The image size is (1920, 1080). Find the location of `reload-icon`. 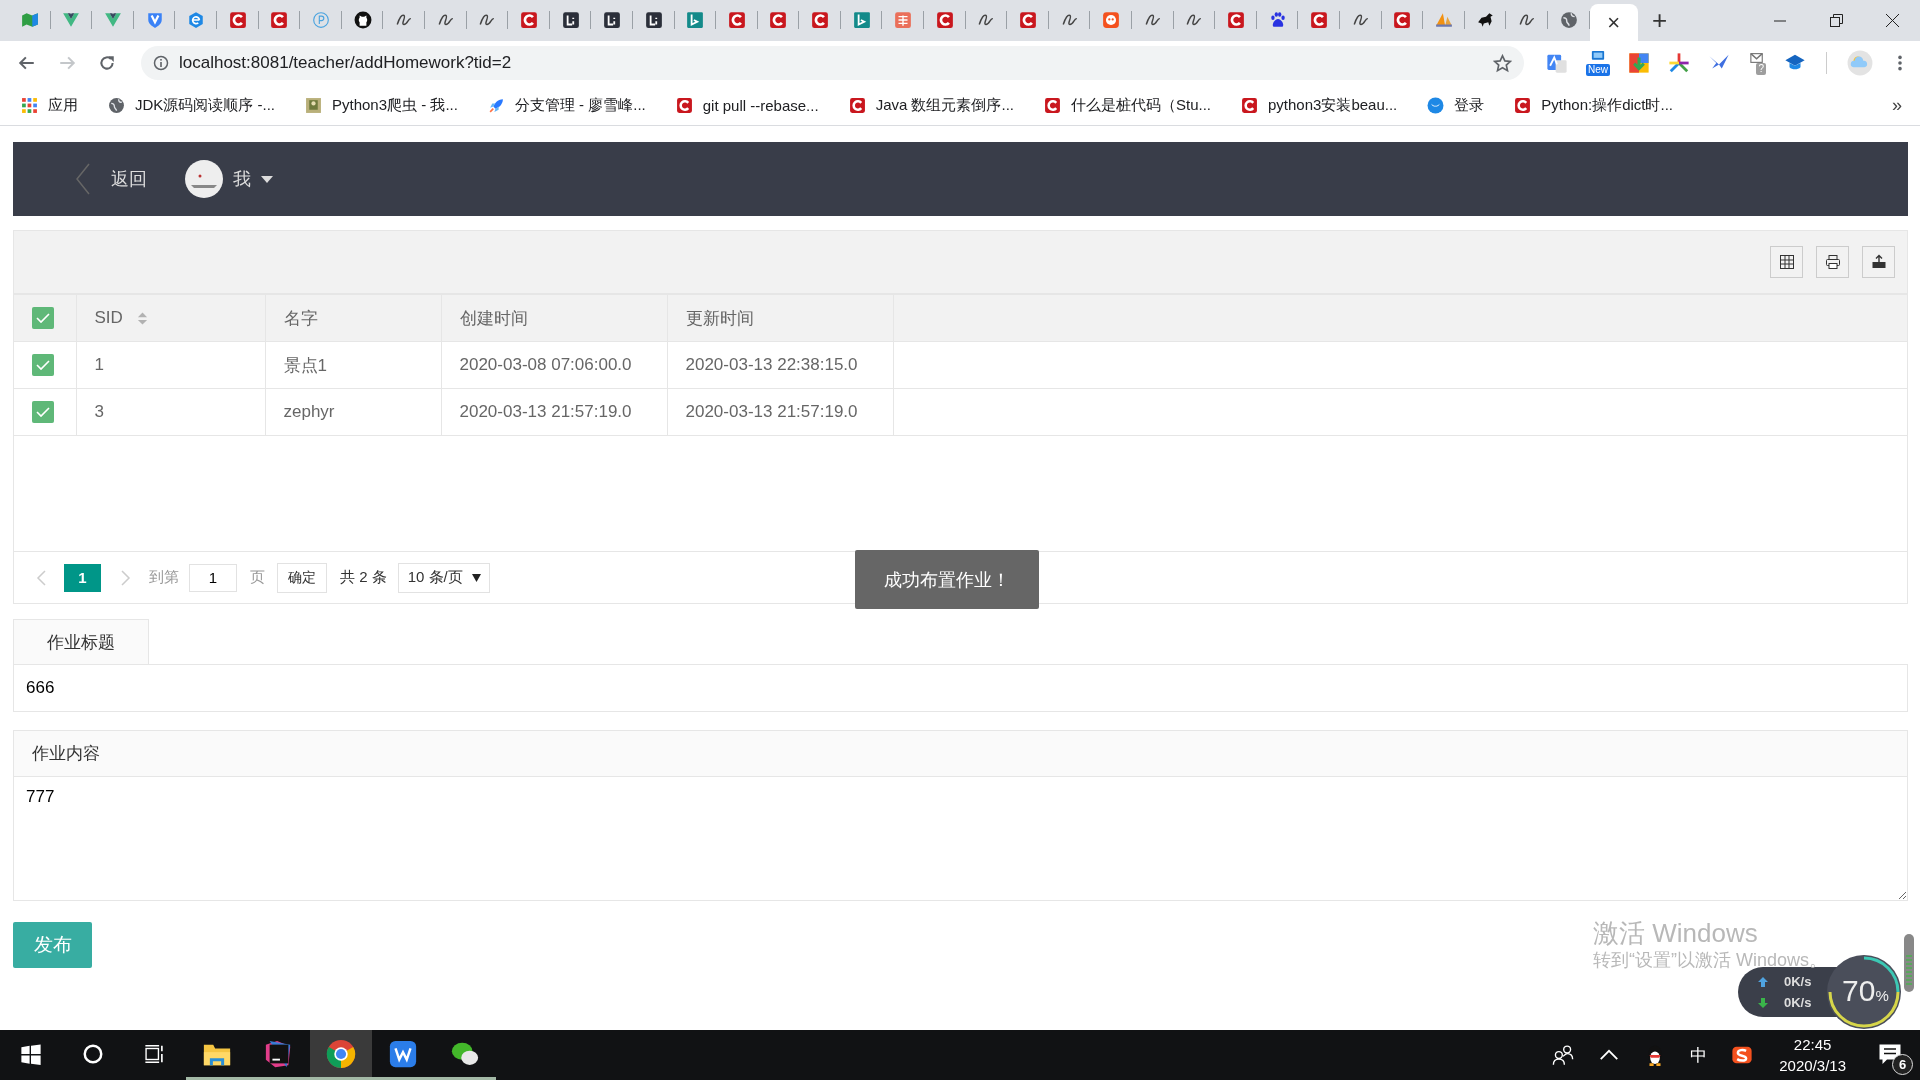

reload-icon is located at coordinates (107, 63).